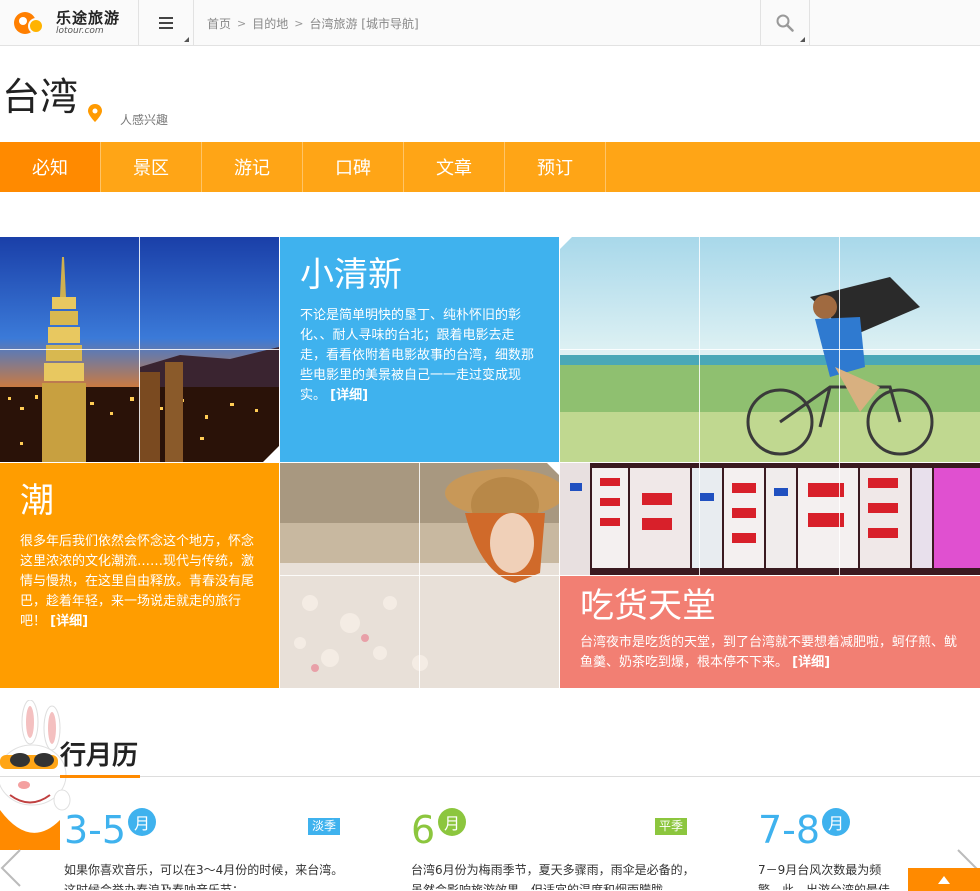 Image resolution: width=980 pixels, height=891 pixels. I want to click on calendar-prev-arrow-icon, so click(11, 868).